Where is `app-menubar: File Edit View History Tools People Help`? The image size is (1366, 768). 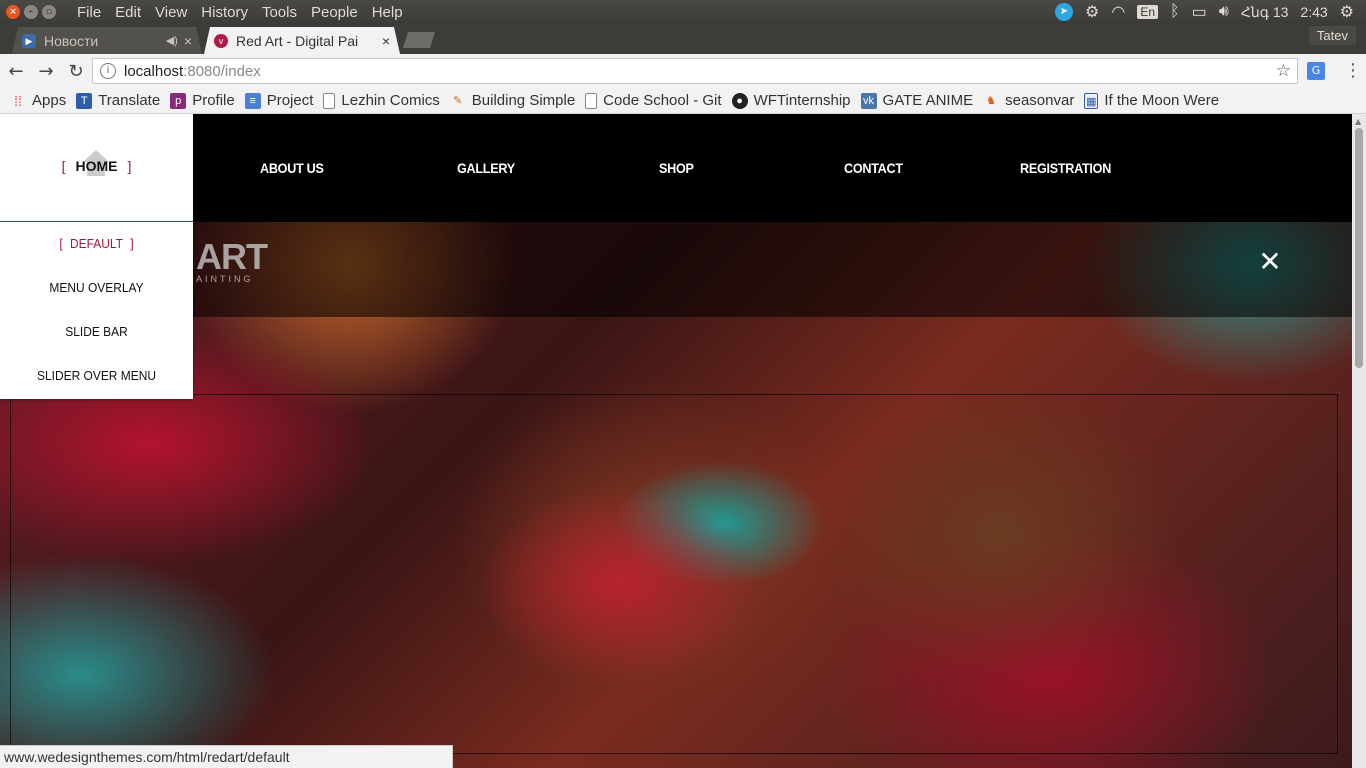
app-menubar: File Edit View History Tools People Help is located at coordinates (240, 12).